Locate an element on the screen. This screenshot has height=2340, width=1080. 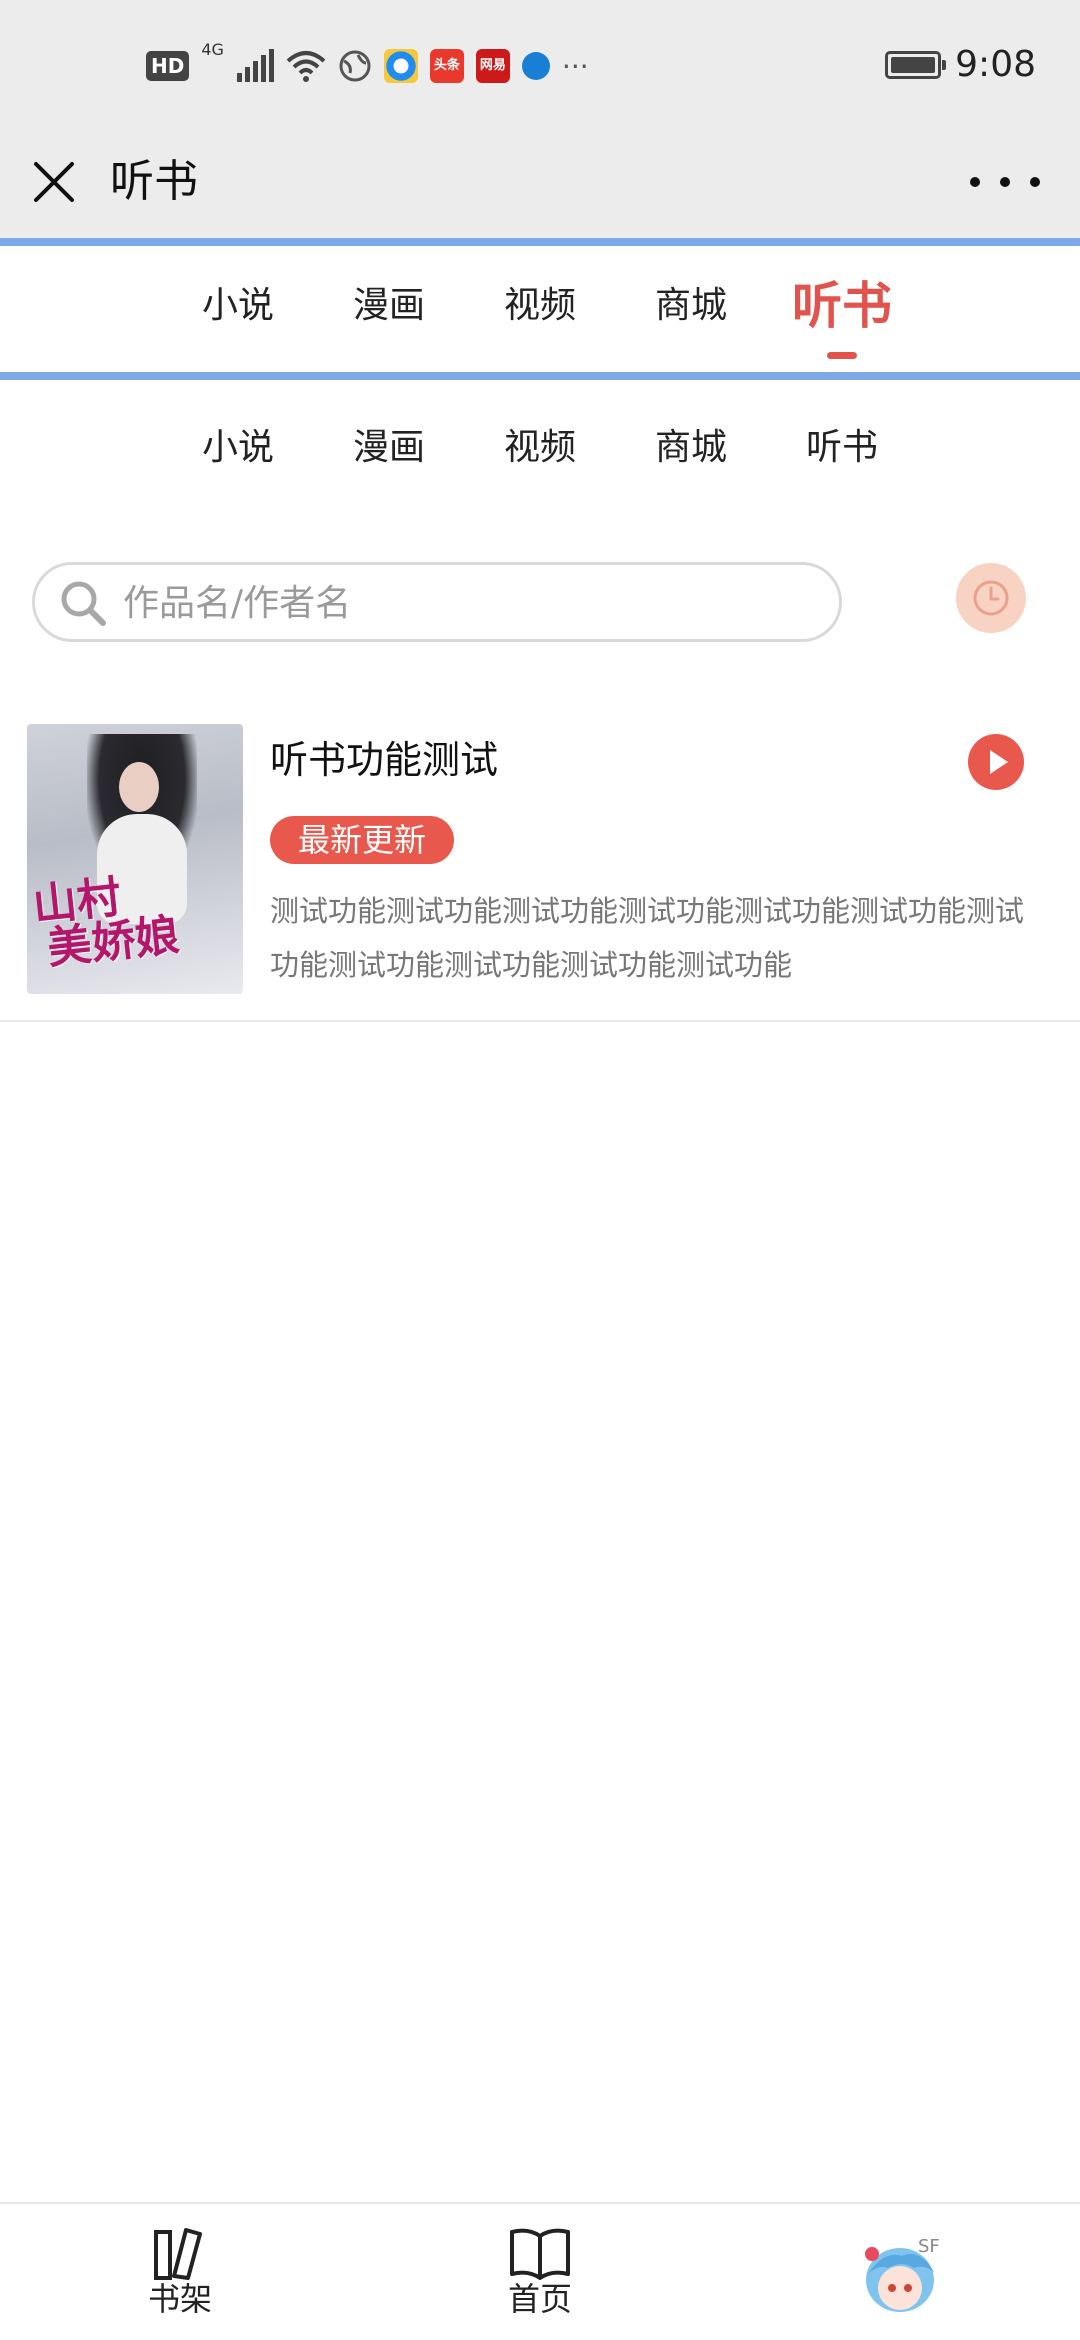
search-box is located at coordinates (437, 602).